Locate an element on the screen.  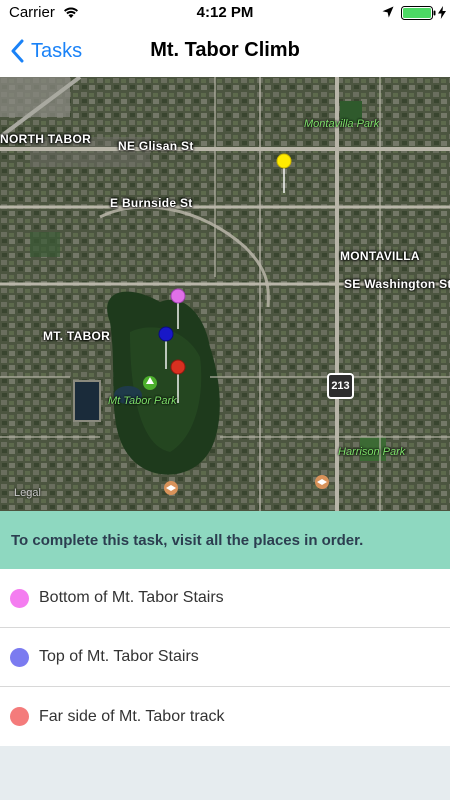
neighborhood-label: MT. TABOR is located at coordinates (77, 336).